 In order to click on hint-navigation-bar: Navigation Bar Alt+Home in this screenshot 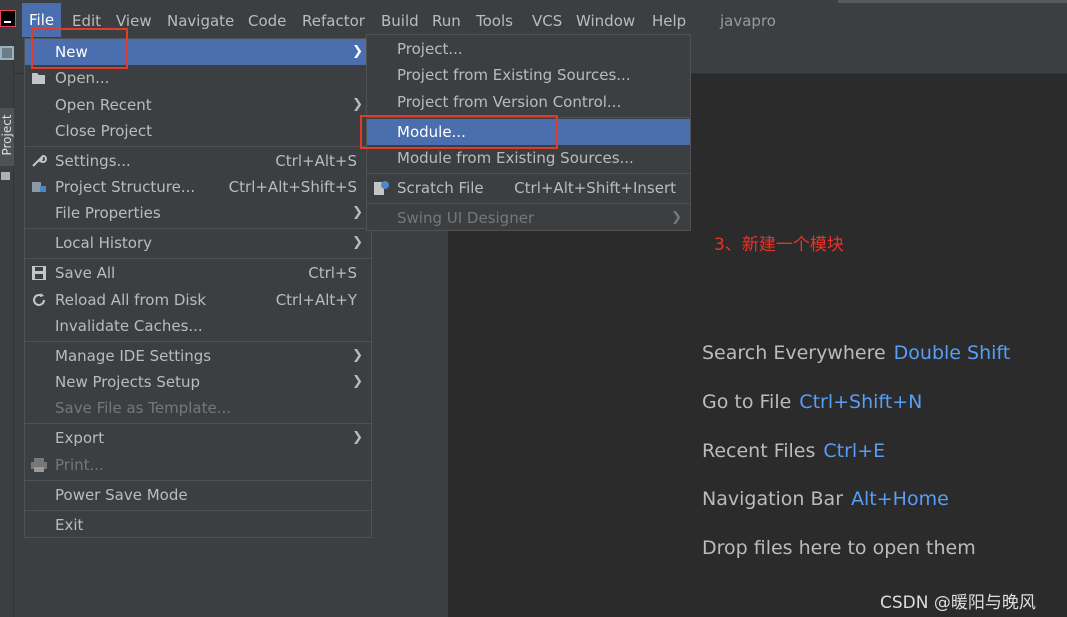, I will do `click(825, 499)`.